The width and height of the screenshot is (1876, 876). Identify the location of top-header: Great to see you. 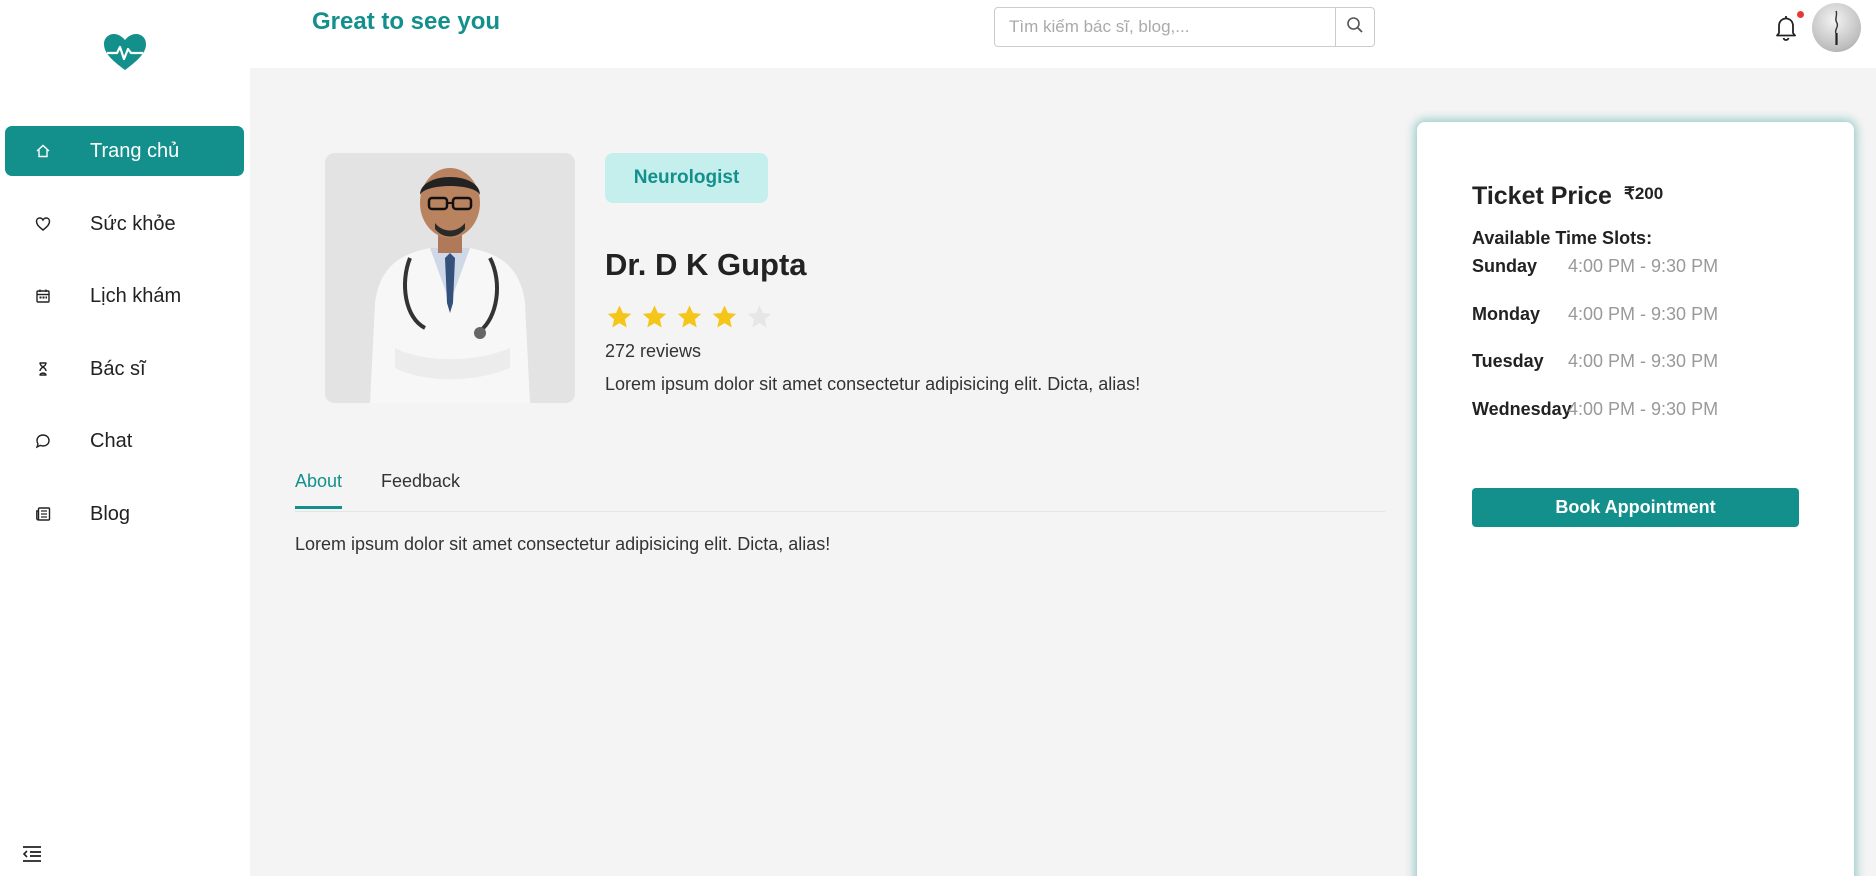
(1063, 34).